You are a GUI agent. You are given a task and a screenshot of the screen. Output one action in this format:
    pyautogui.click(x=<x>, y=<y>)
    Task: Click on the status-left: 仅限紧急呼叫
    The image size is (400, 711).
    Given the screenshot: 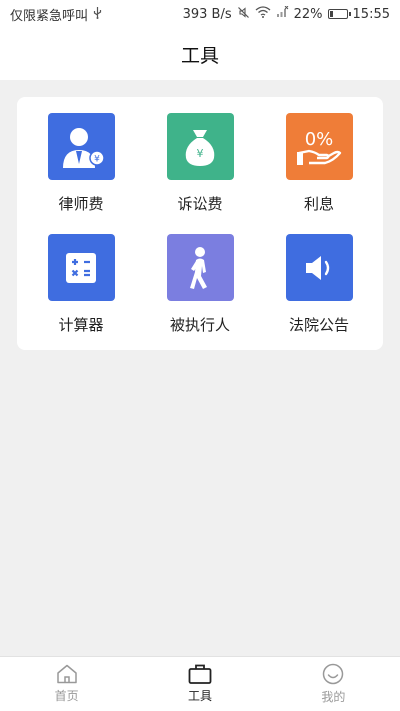 What is the action you would take?
    pyautogui.click(x=56, y=14)
    